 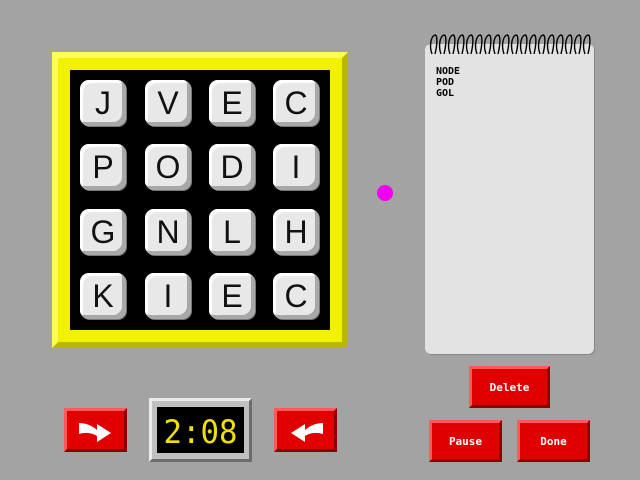 I want to click on letter-die: V, so click(x=168, y=103).